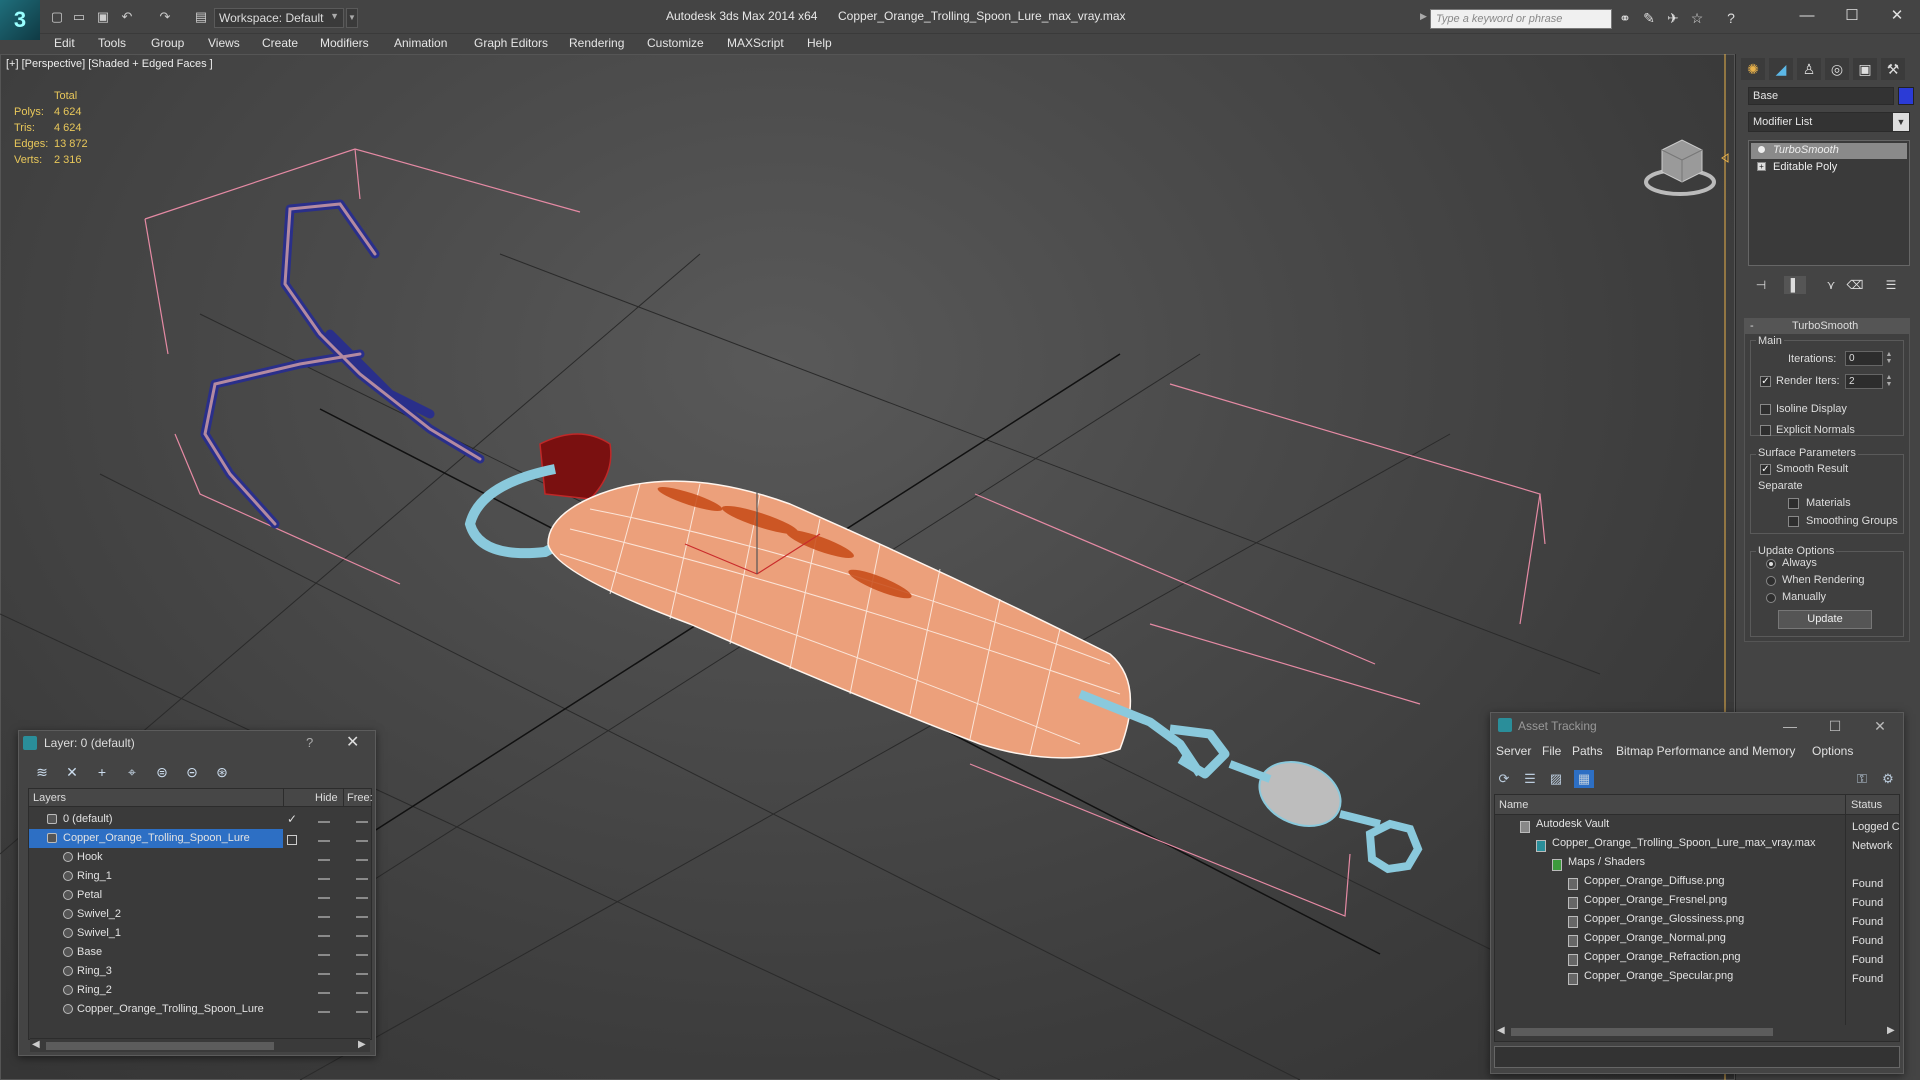 Image resolution: width=1920 pixels, height=1080 pixels. What do you see at coordinates (755, 43) in the screenshot?
I see `menu-maxscript: MAXScript` at bounding box center [755, 43].